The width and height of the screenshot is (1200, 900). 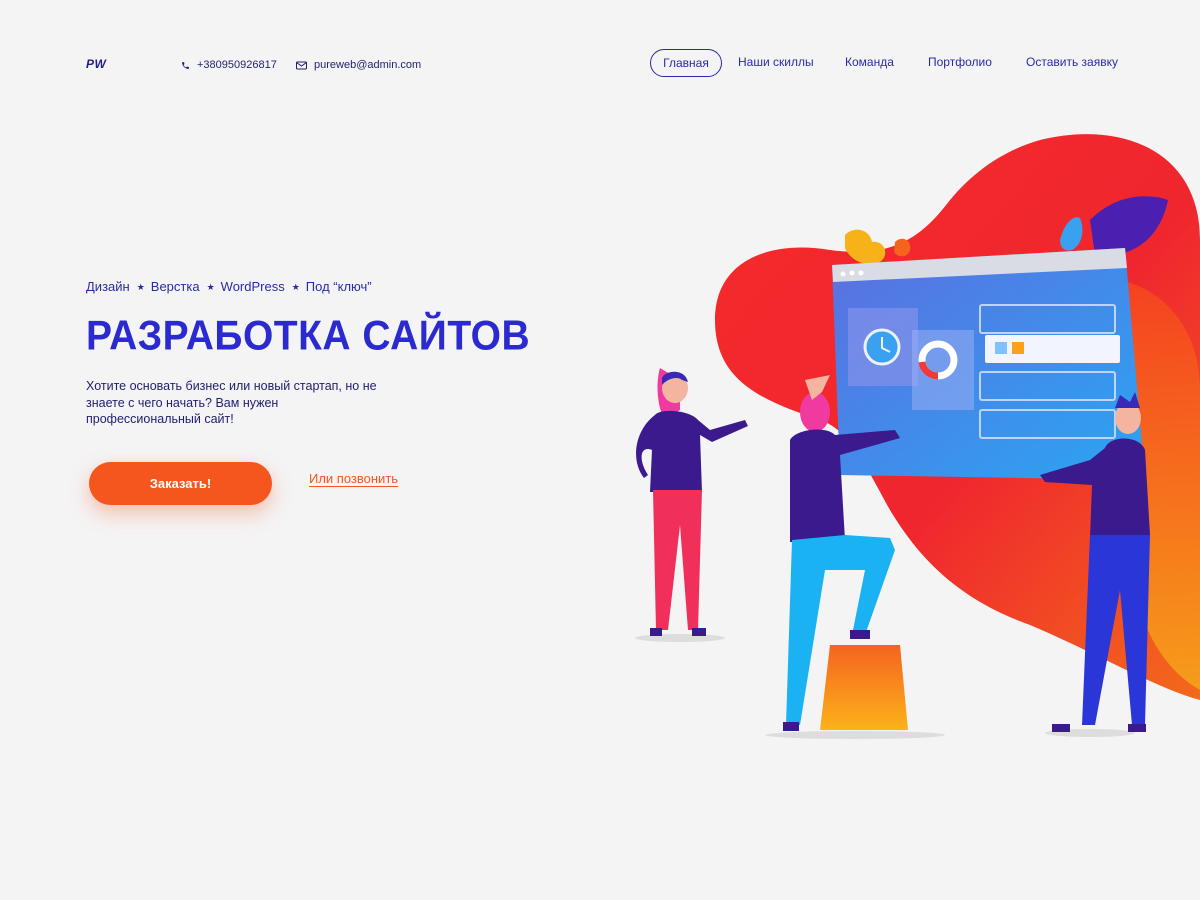 What do you see at coordinates (338, 286) in the screenshot?
I see `service-turnkey: Под “ключ”` at bounding box center [338, 286].